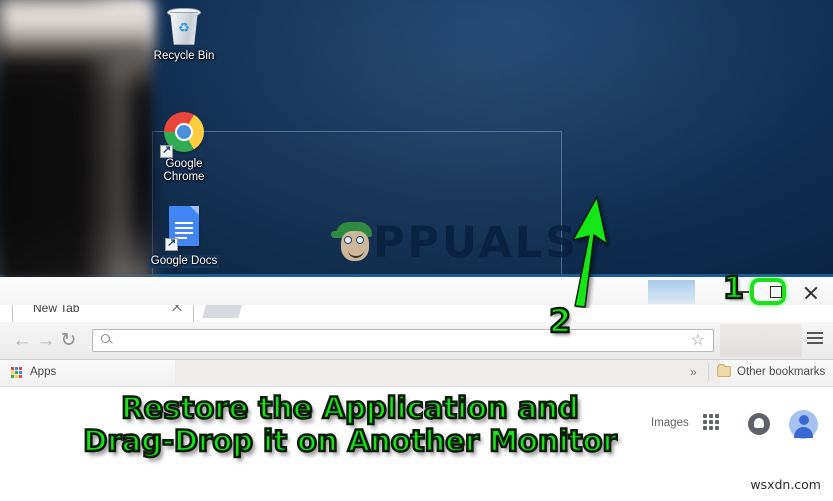  Describe the element at coordinates (698, 341) in the screenshot. I see `bookmark-star-icon: ☆` at that location.